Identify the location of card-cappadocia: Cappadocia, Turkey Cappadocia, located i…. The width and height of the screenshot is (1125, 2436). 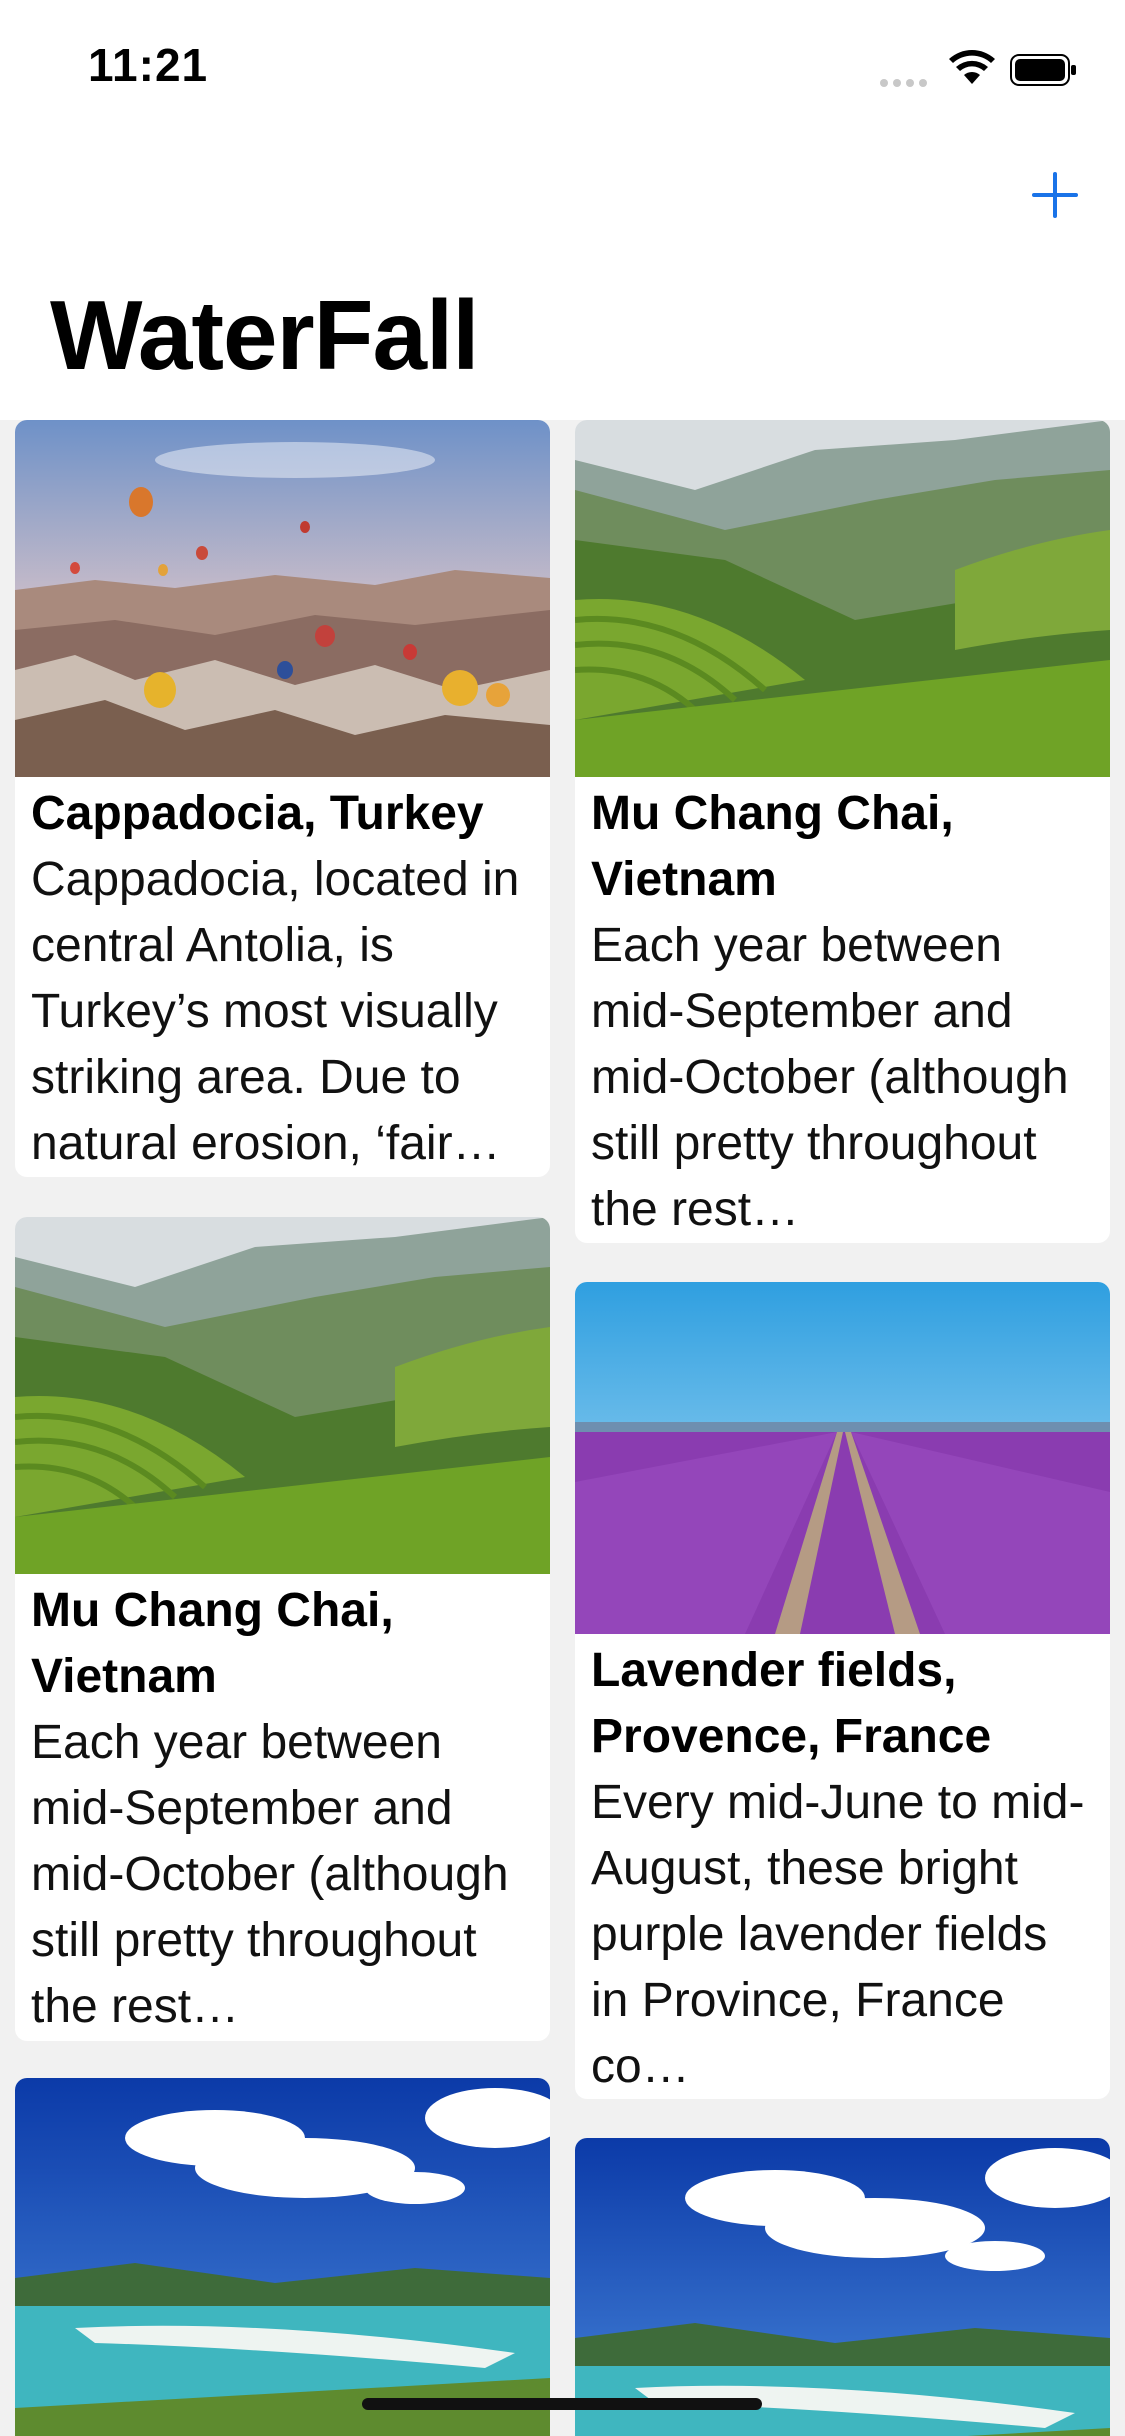
(282, 798).